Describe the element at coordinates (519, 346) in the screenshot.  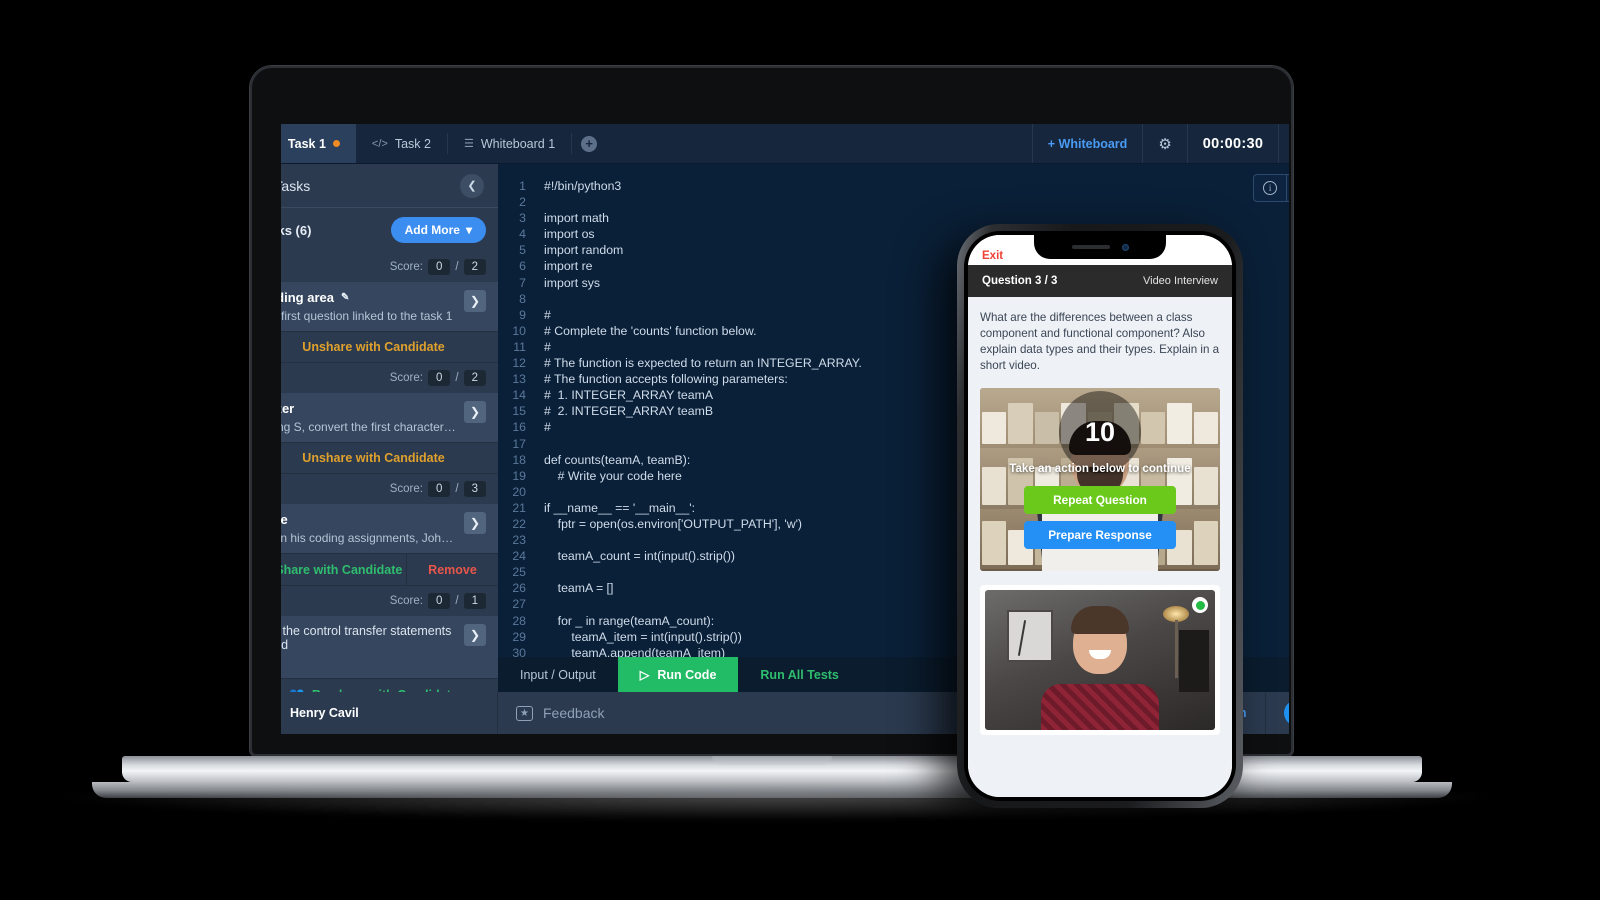
I see `line-number: 11` at that location.